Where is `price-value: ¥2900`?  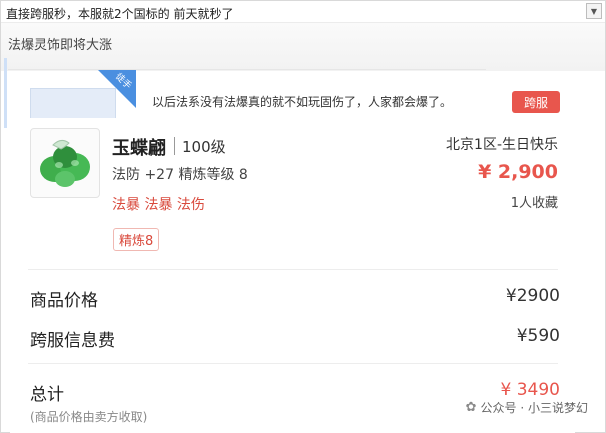 price-value: ¥2900 is located at coordinates (532, 296).